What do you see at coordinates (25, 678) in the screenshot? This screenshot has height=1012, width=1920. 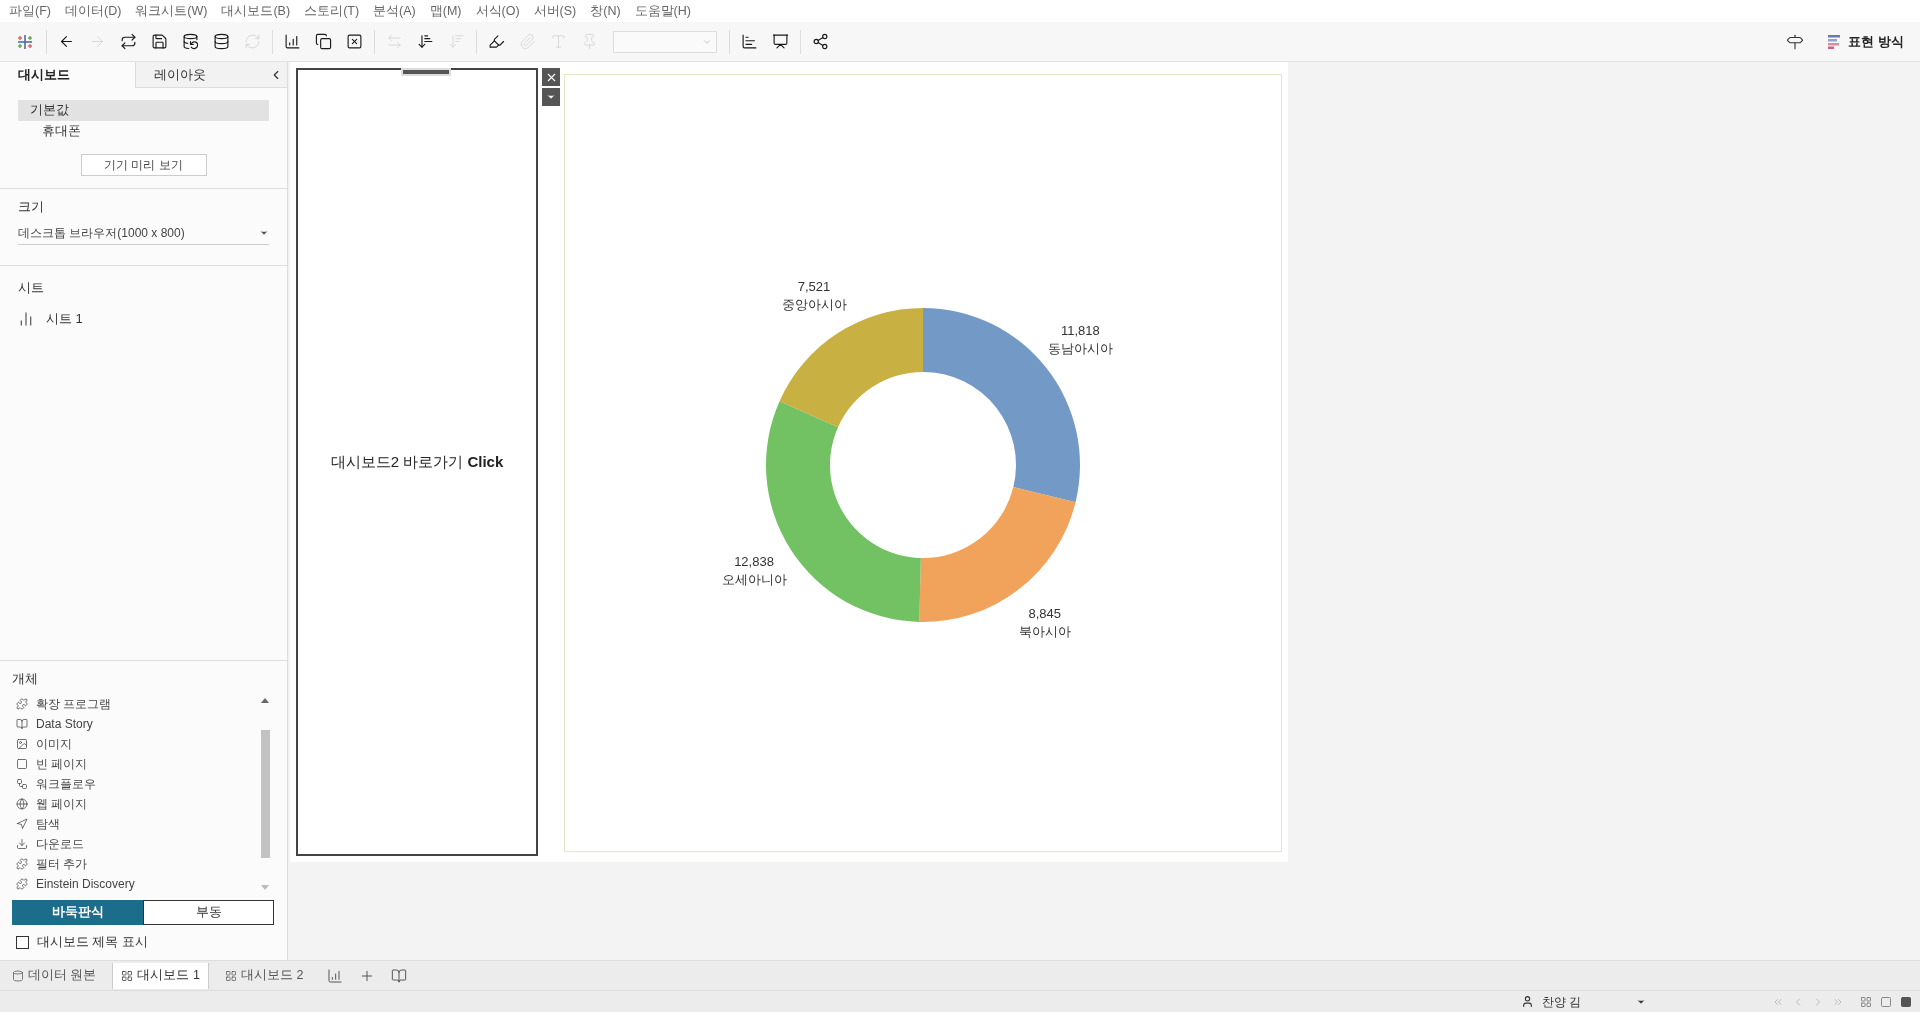 I see `section-title: 개체` at bounding box center [25, 678].